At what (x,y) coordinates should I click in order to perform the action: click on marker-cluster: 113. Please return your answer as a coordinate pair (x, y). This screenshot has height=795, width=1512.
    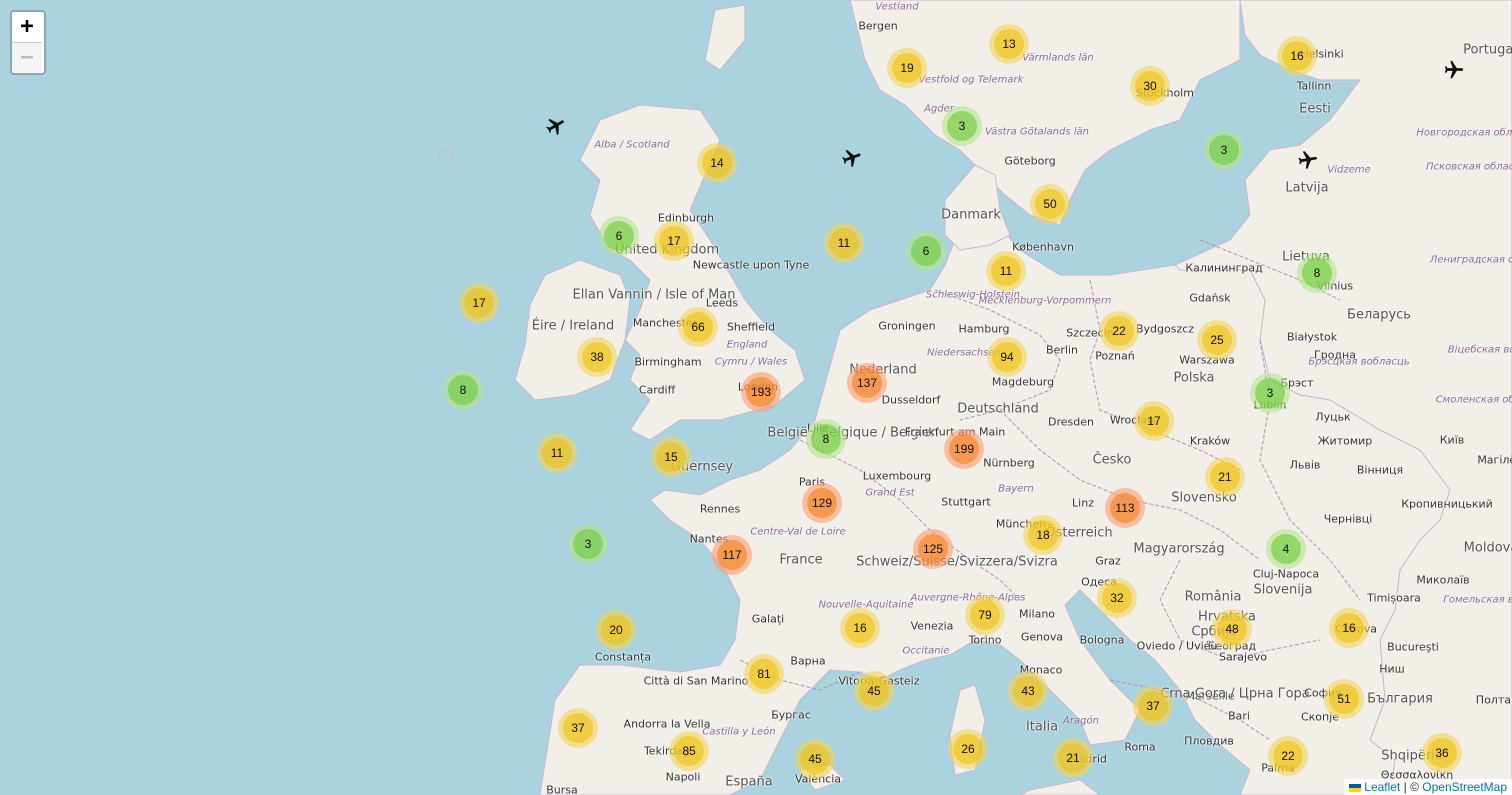
    Looking at the image, I should click on (1125, 508).